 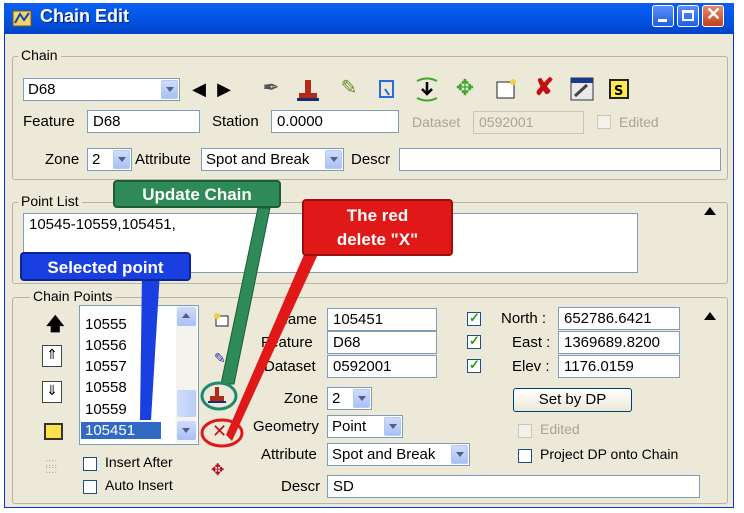 I want to click on selected-point-callout-text: Selected point, so click(x=105, y=267).